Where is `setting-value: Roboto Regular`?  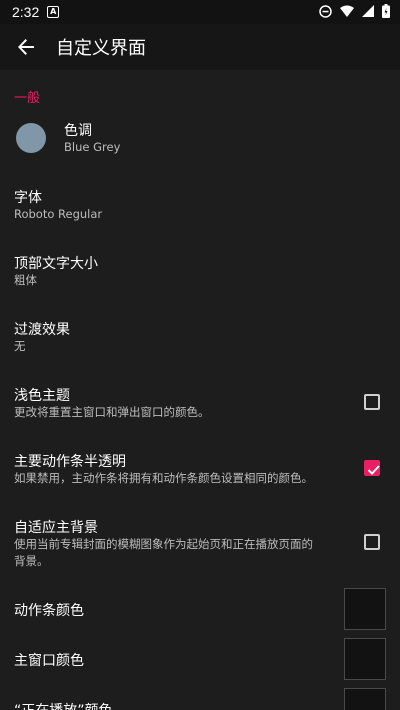 setting-value: Roboto Regular is located at coordinates (58, 214).